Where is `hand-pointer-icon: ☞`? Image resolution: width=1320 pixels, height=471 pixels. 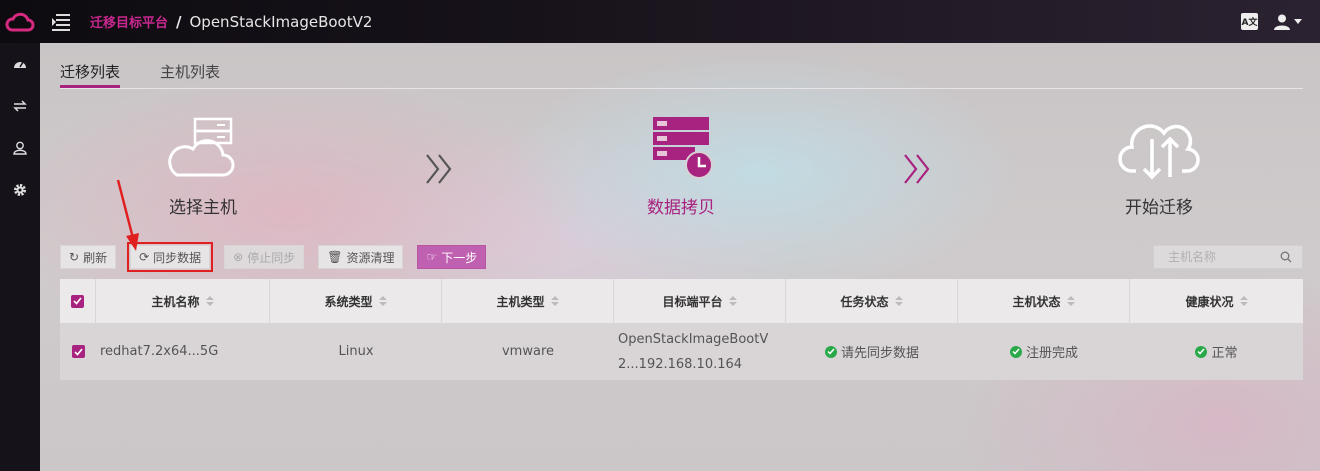 hand-pointer-icon: ☞ is located at coordinates (432, 257).